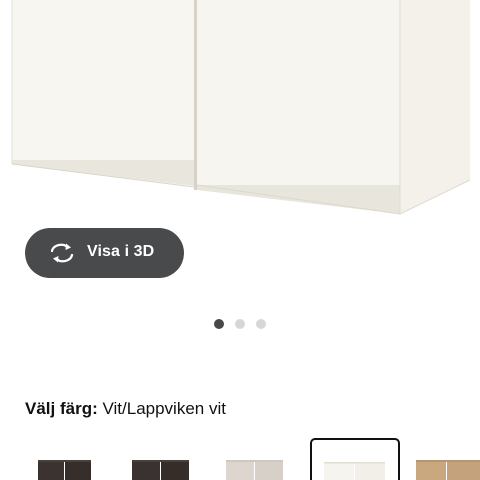 Image resolution: width=480 pixels, height=480 pixels. I want to click on color-selection-label: Välj färg: Vit/Lappviken vit, so click(125, 409).